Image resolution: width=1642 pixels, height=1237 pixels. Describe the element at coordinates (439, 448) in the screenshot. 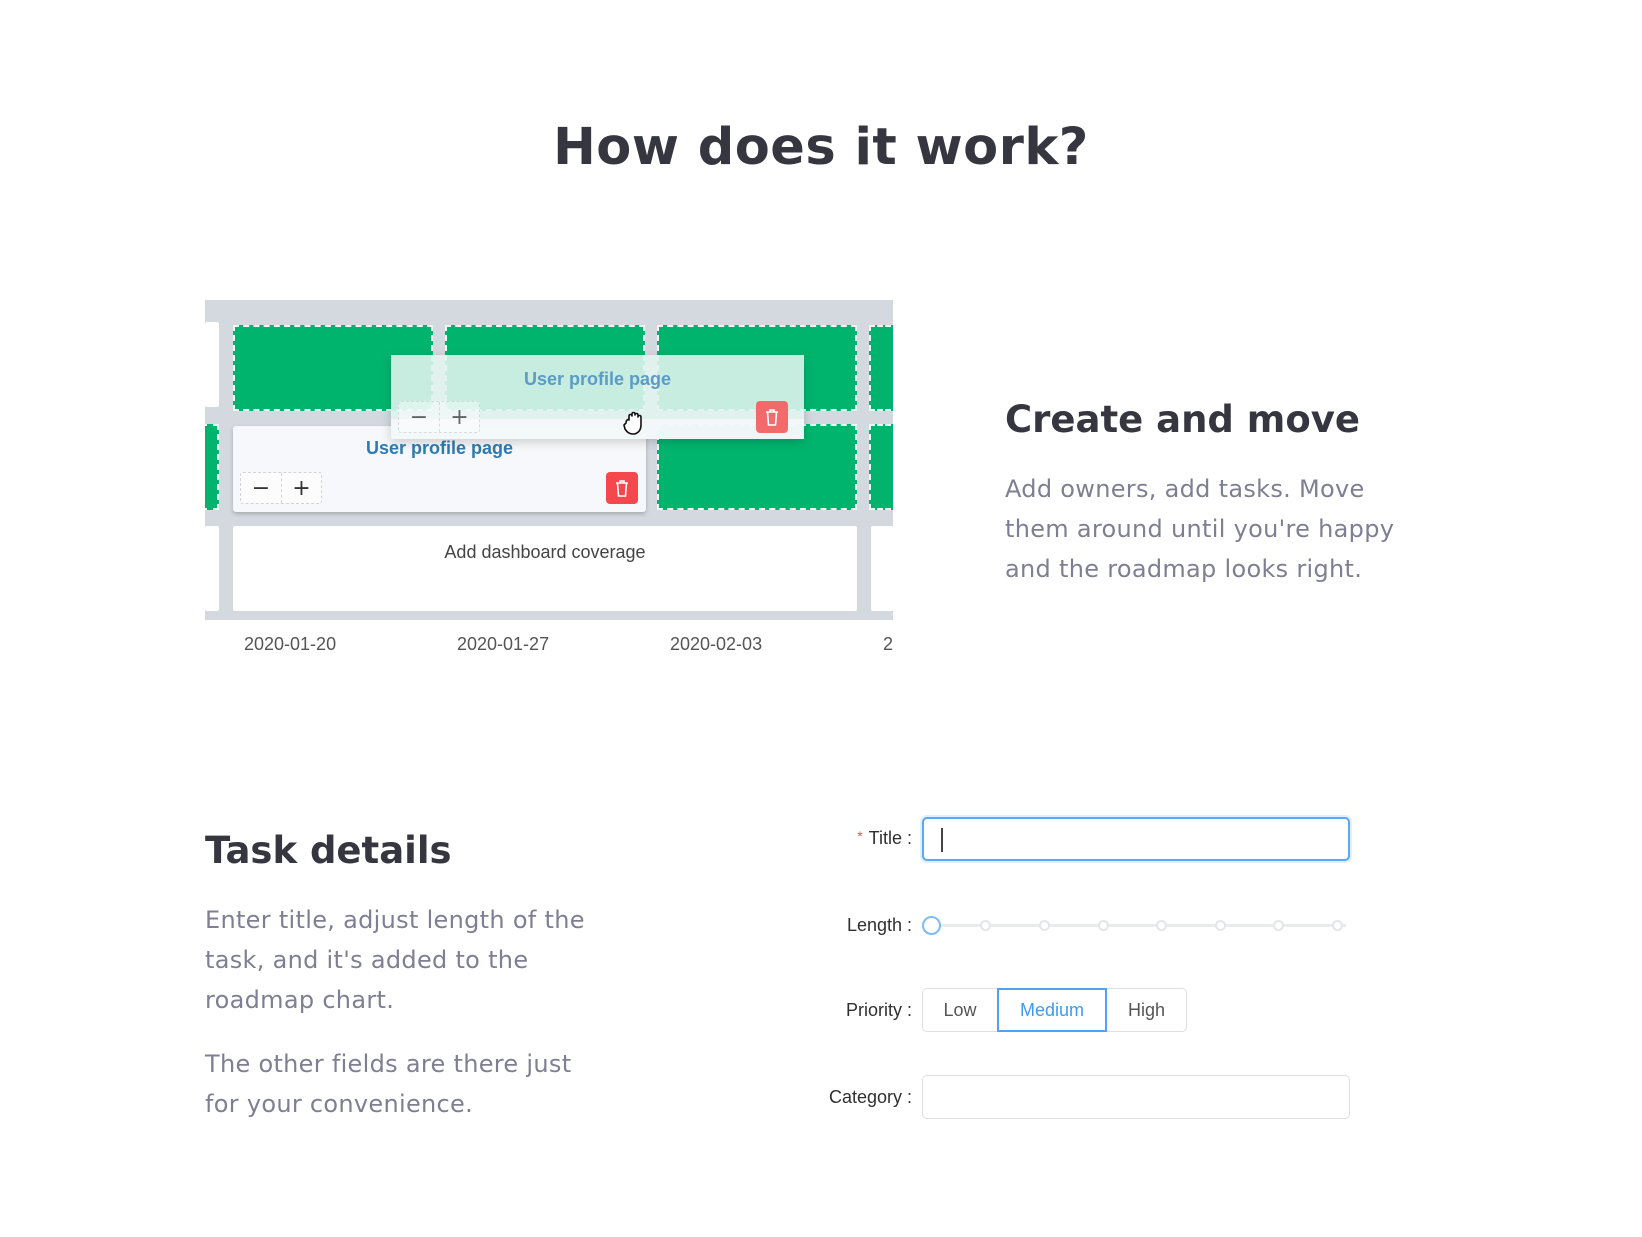

I see `task-title: User profile page` at that location.